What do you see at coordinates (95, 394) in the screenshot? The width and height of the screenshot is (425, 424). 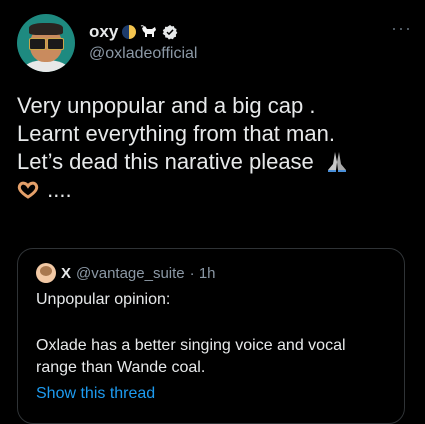 I see `show-thread-link: Show this thread` at bounding box center [95, 394].